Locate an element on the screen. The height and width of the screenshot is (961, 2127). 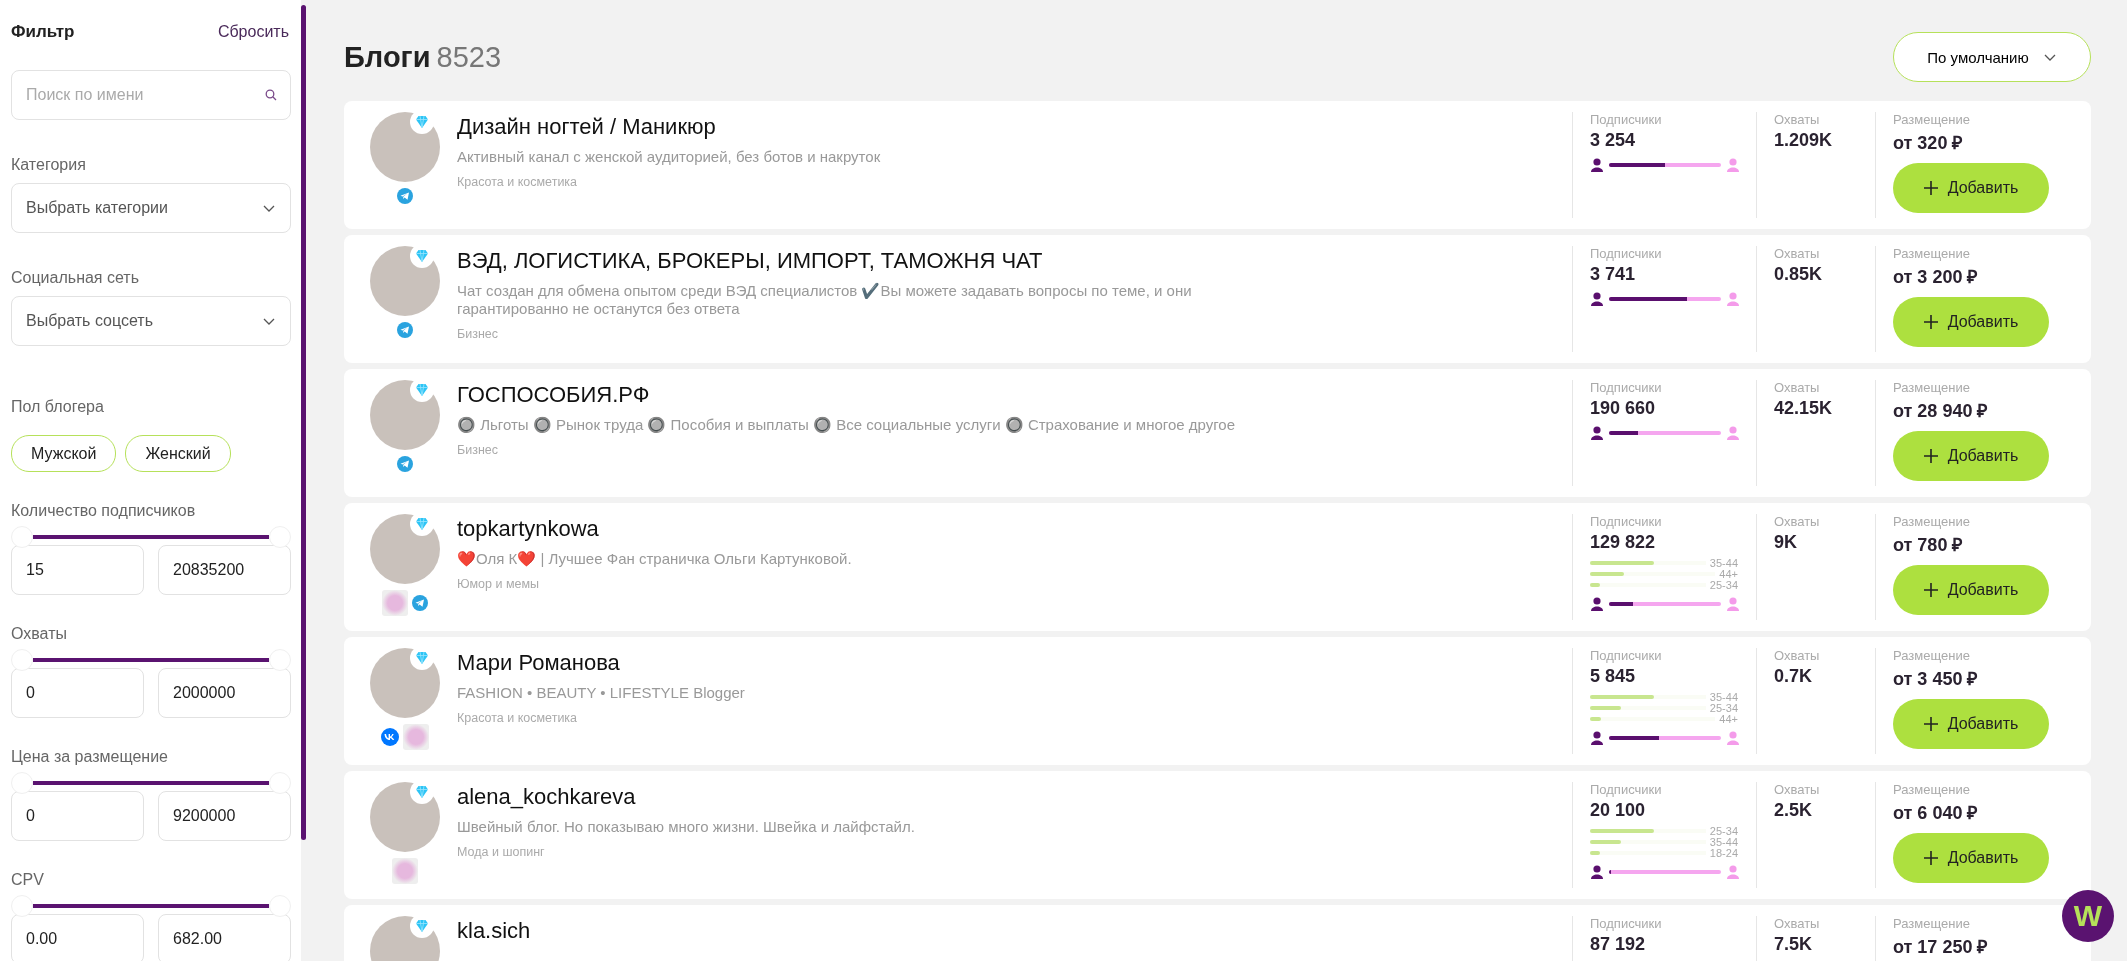
gender-chip: Женский is located at coordinates (178, 453).